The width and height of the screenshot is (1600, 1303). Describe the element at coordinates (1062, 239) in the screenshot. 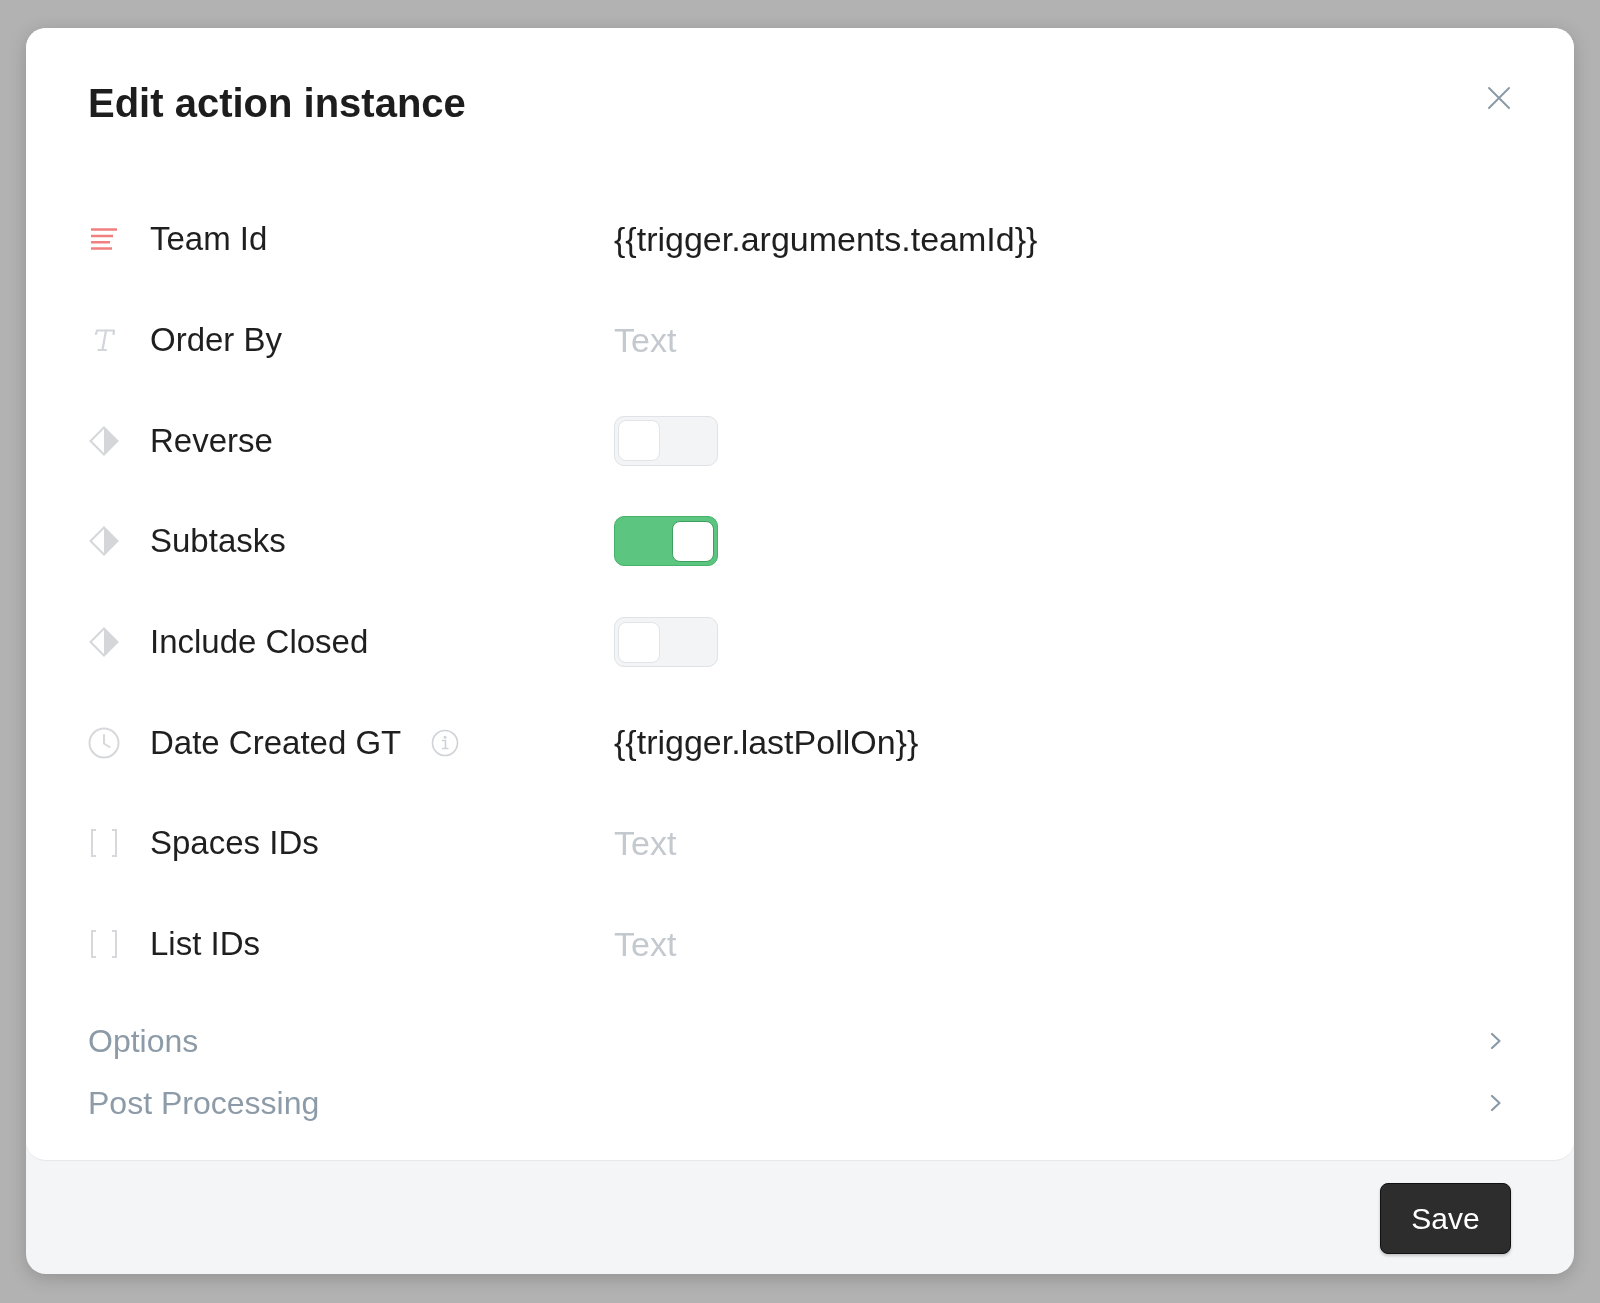

I see `text-field: {{trigger.arguments.teamId}}` at that location.